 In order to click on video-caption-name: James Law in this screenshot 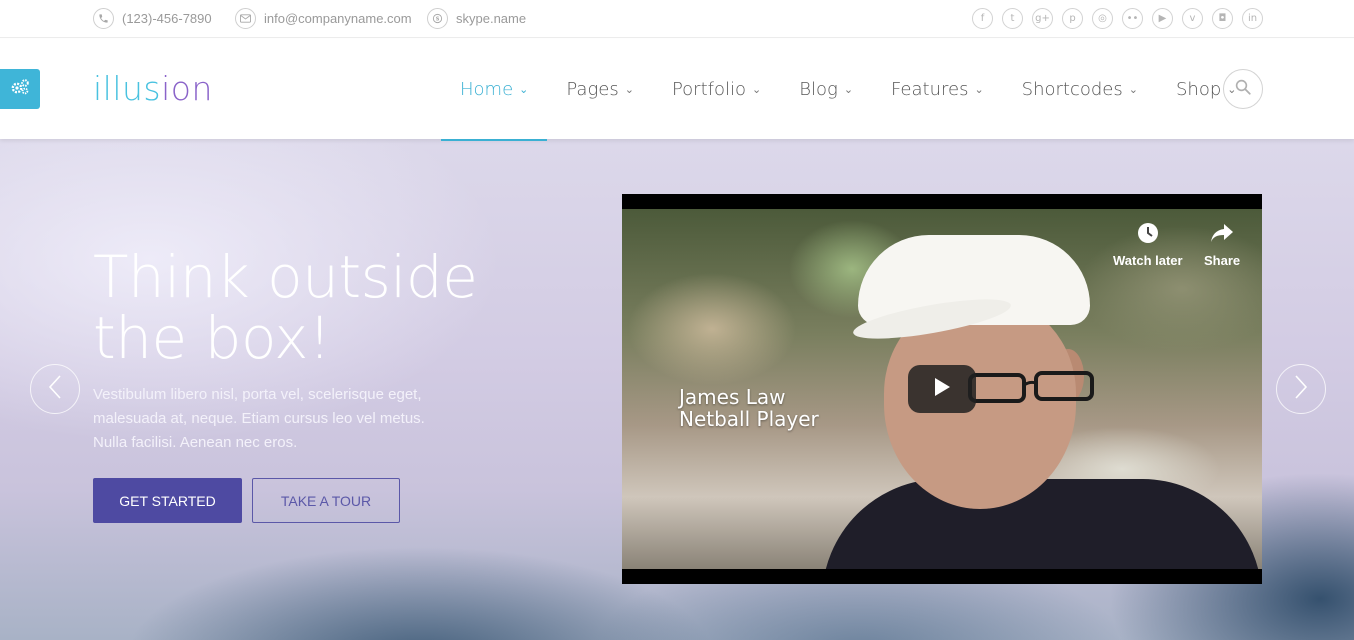, I will do `click(732, 397)`.